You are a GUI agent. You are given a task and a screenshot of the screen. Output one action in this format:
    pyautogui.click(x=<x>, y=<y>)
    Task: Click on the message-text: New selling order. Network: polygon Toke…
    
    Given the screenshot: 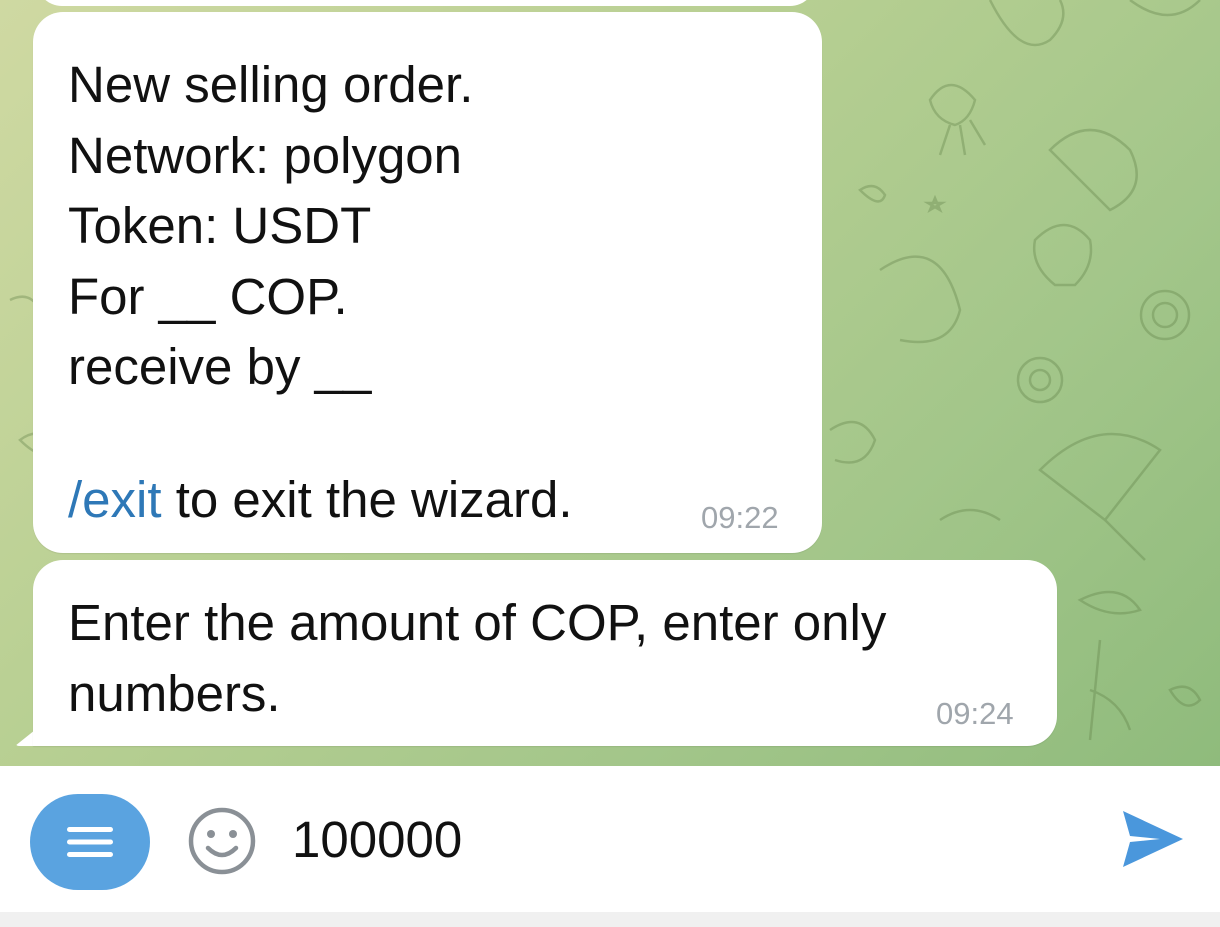 What is the action you would take?
    pyautogui.click(x=271, y=225)
    